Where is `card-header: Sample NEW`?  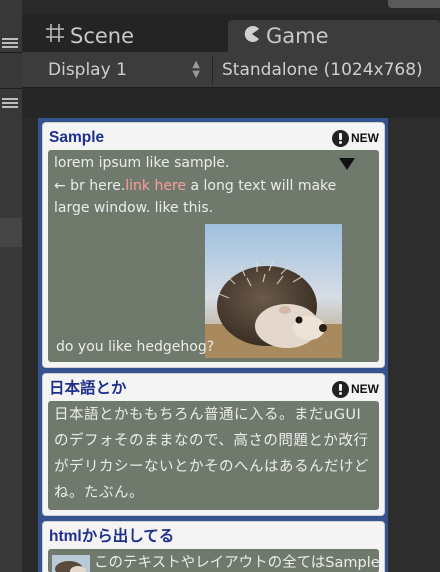 card-header: Sample NEW is located at coordinates (213, 138).